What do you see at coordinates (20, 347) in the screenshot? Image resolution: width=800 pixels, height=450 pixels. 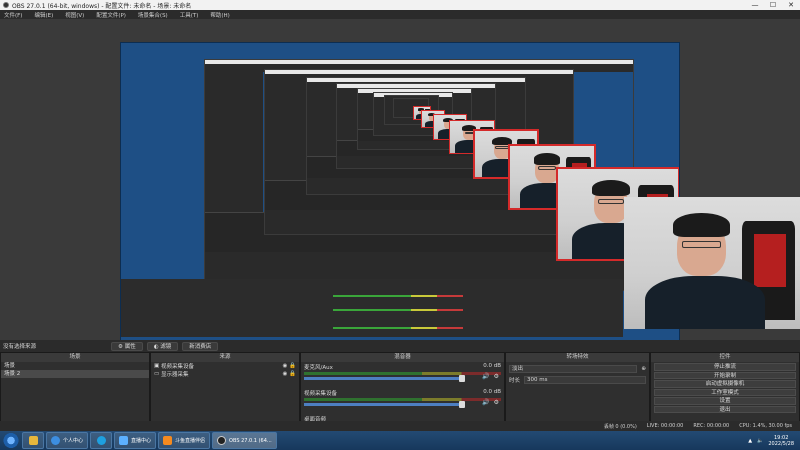 I see `no-source-label: 没有选择来源` at bounding box center [20, 347].